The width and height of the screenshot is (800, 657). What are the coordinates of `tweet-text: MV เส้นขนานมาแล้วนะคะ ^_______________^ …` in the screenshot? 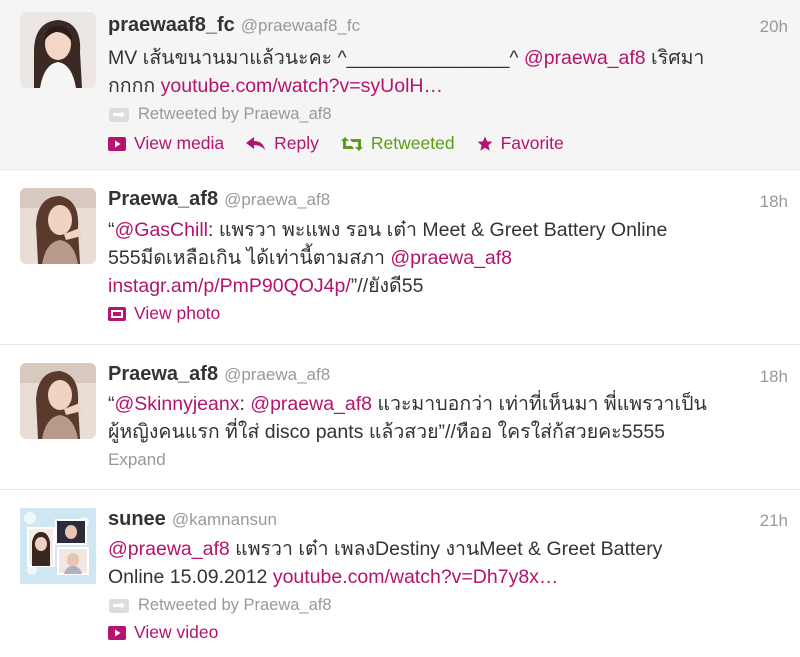 It's located at (439, 72).